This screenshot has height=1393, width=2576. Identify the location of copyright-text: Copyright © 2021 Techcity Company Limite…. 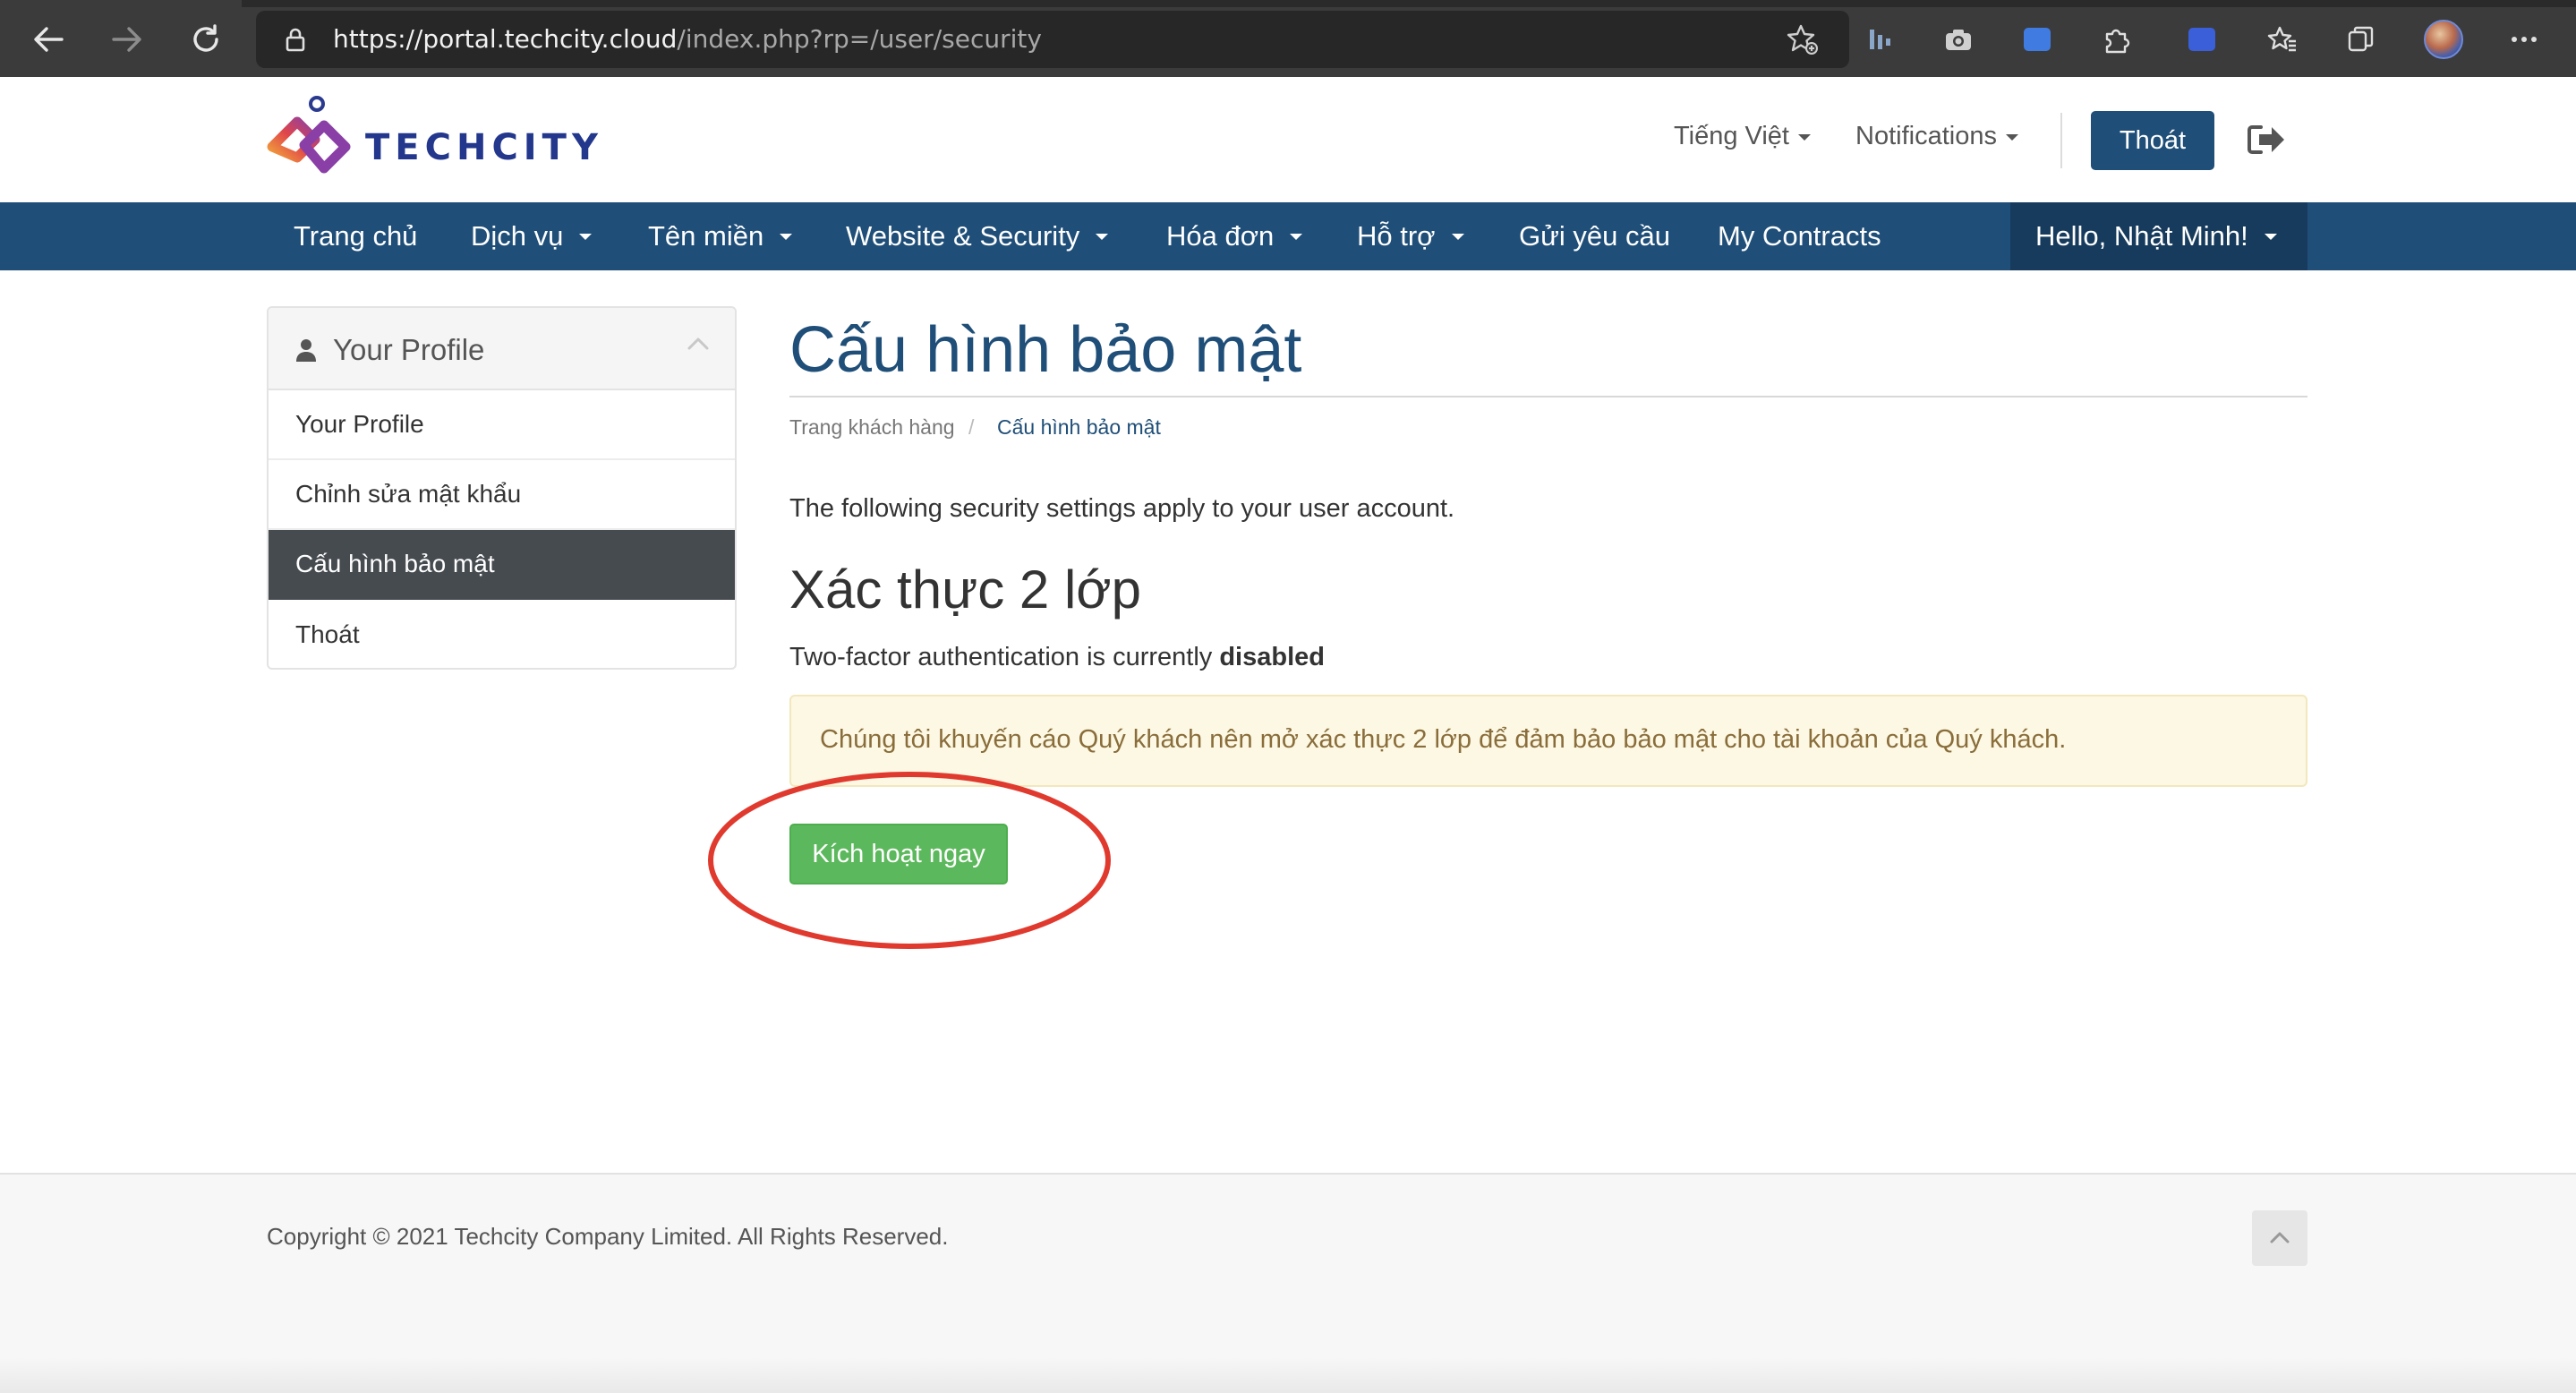
(608, 1237).